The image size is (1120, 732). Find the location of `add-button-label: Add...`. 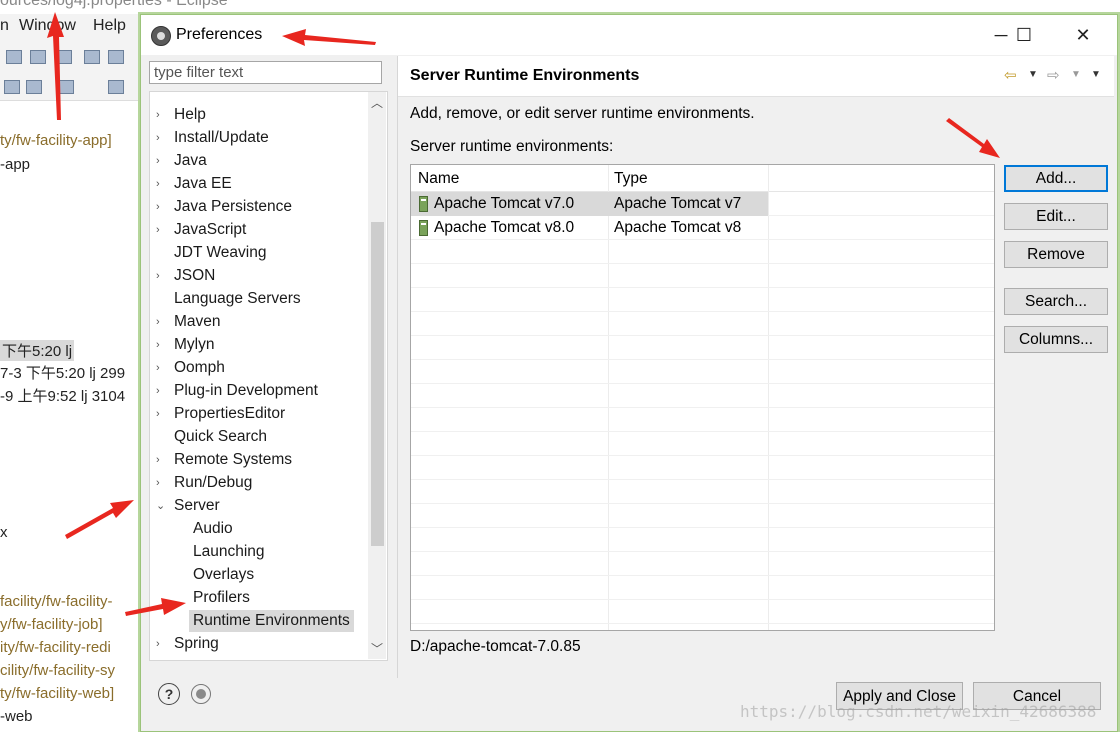

add-button-label: Add... is located at coordinates (1056, 178).